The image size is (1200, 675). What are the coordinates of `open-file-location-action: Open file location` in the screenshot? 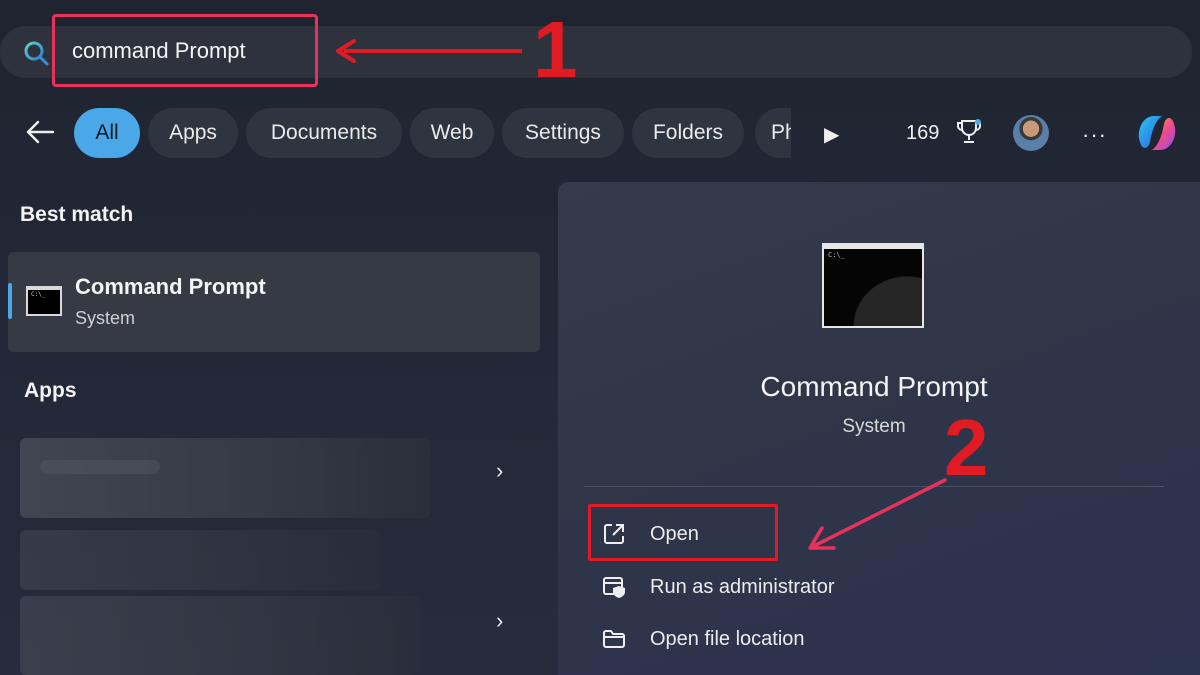 It's located at (702, 639).